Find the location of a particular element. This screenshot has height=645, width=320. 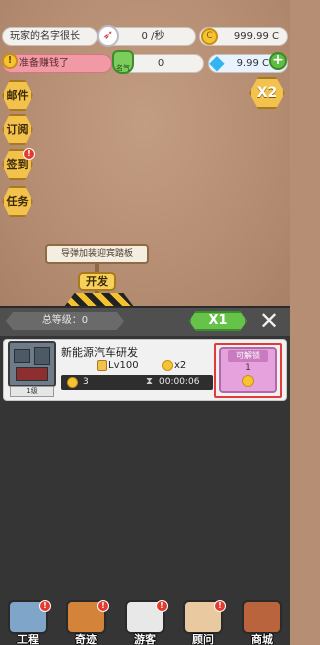

project-thumbnail is located at coordinates (32, 364).